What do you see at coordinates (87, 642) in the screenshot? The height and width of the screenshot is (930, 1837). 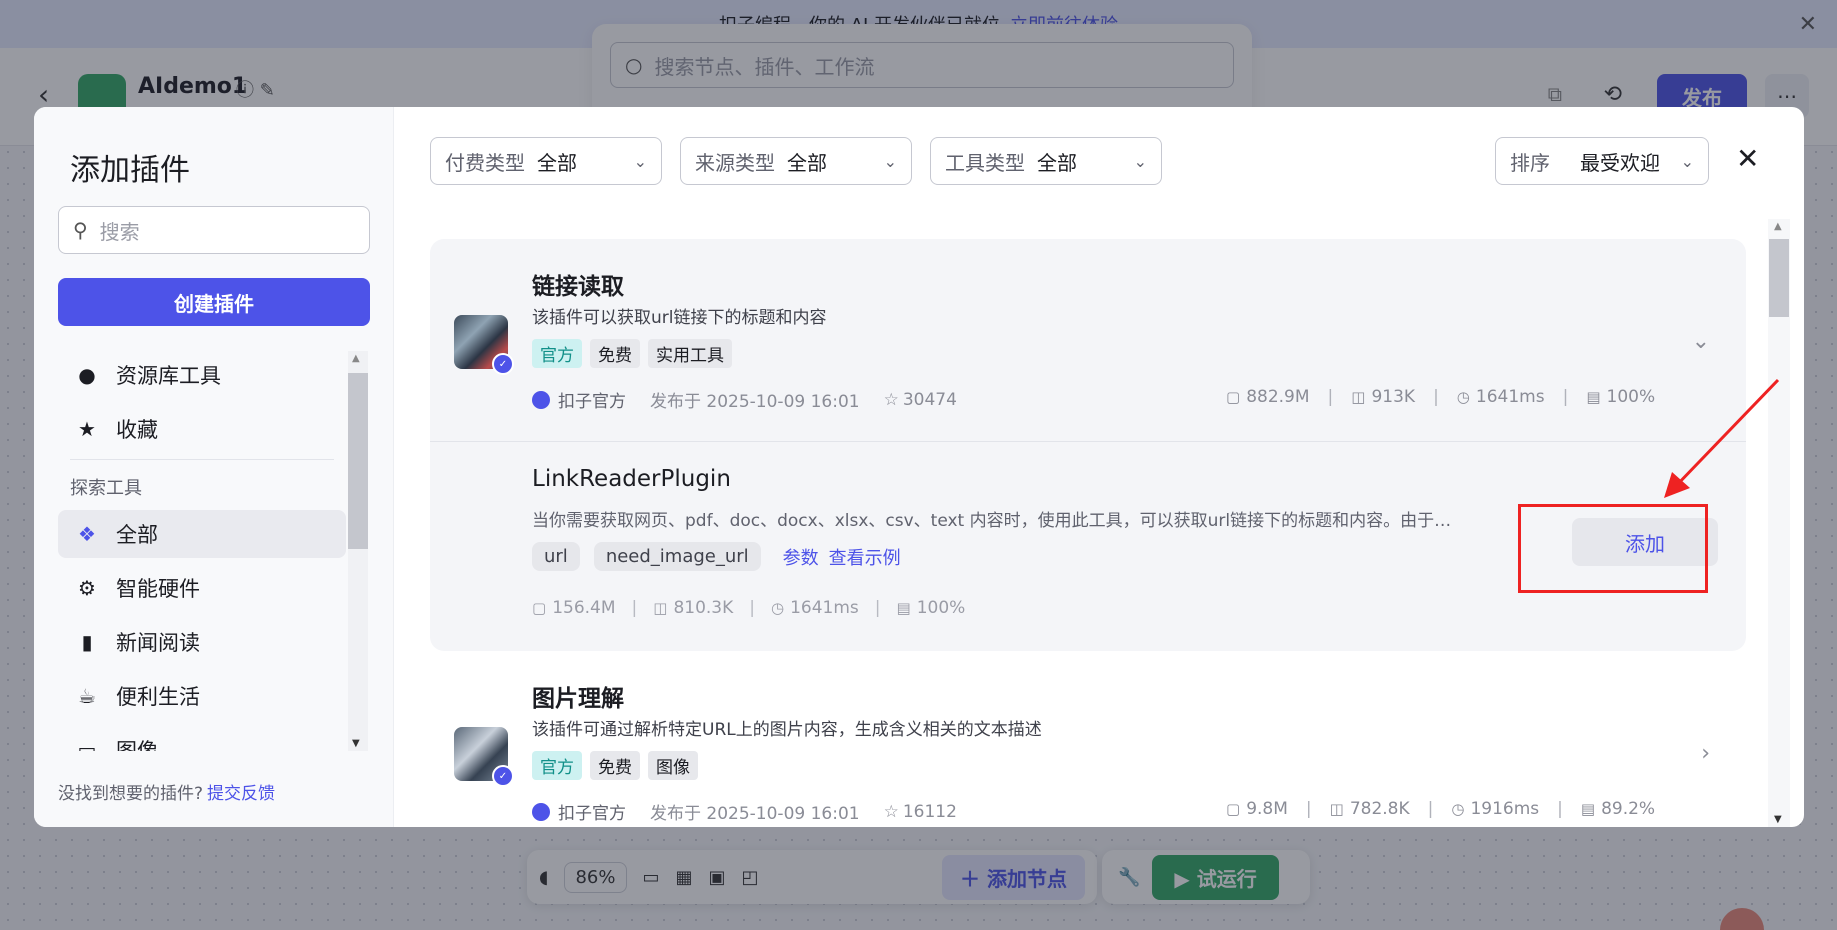 I see `book-icon: ▮` at bounding box center [87, 642].